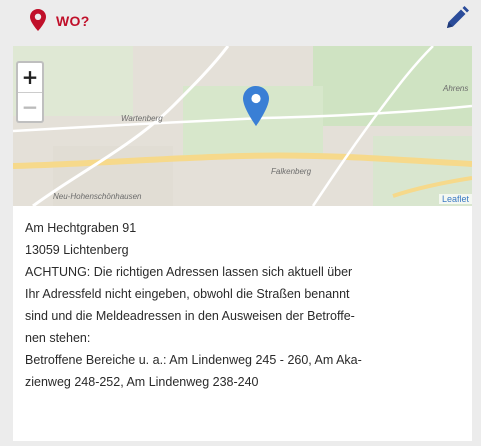 The height and width of the screenshot is (446, 481). I want to click on map-label: Wartenberg, so click(142, 118).